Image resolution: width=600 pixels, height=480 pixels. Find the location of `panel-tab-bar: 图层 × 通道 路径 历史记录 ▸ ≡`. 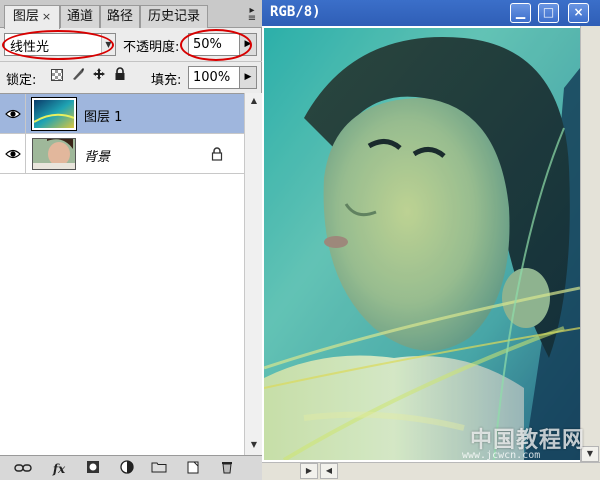

panel-tab-bar: 图层 × 通道 路径 历史记录 ▸ ≡ is located at coordinates (131, 14).